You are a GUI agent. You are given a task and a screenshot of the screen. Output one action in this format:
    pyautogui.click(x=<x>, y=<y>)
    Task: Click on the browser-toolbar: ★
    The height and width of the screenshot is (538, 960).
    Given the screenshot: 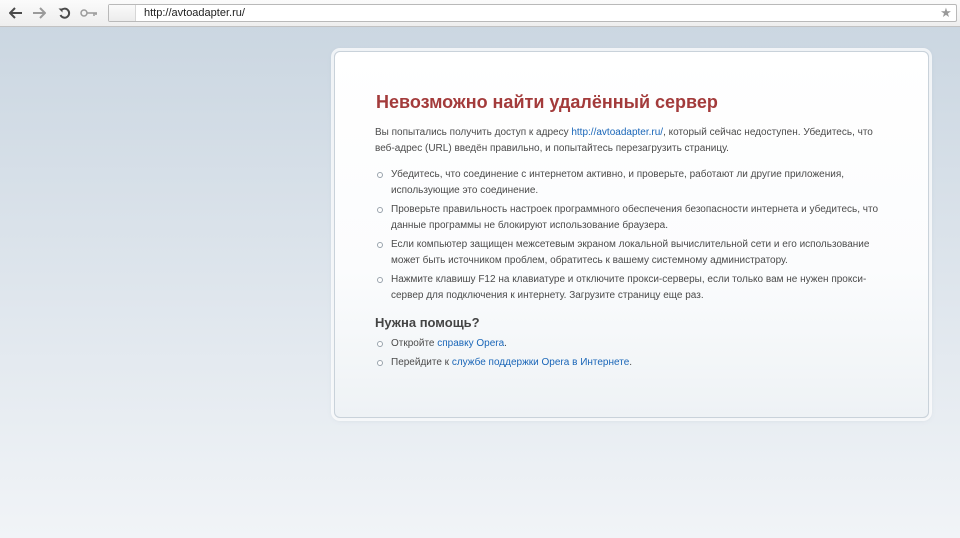 What is the action you would take?
    pyautogui.click(x=480, y=13)
    